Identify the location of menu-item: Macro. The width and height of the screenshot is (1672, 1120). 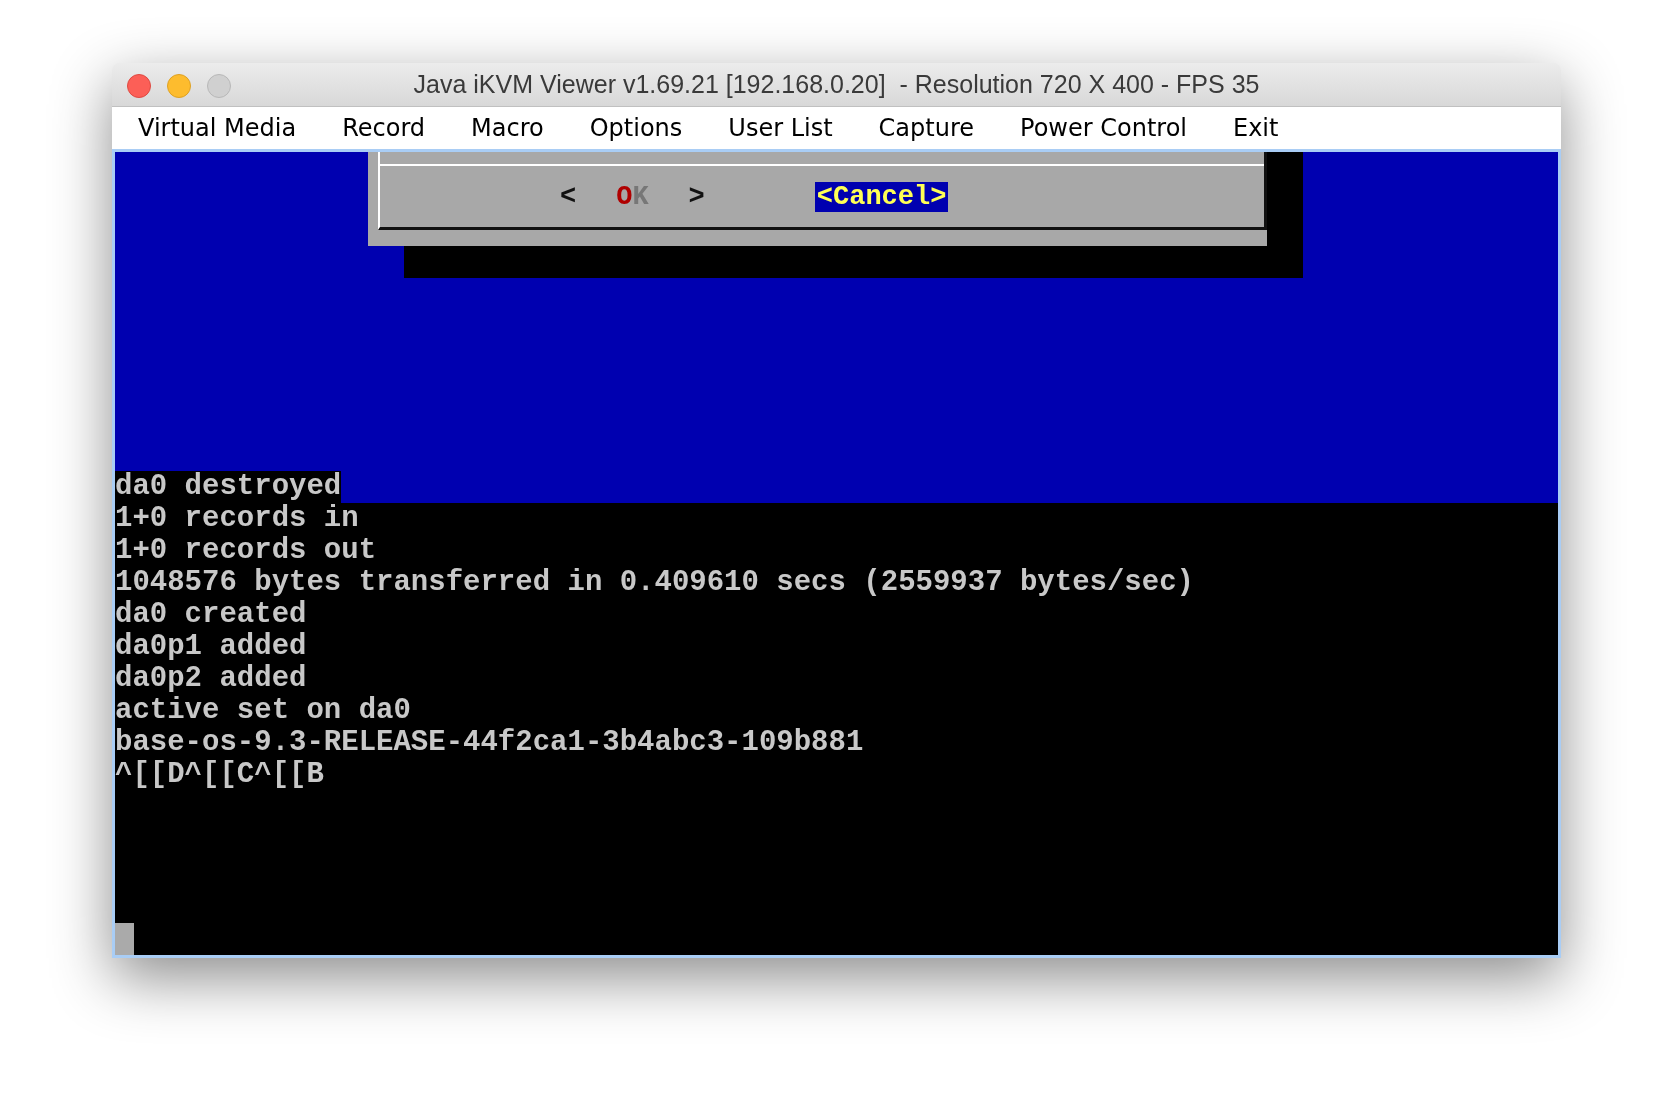
(507, 128).